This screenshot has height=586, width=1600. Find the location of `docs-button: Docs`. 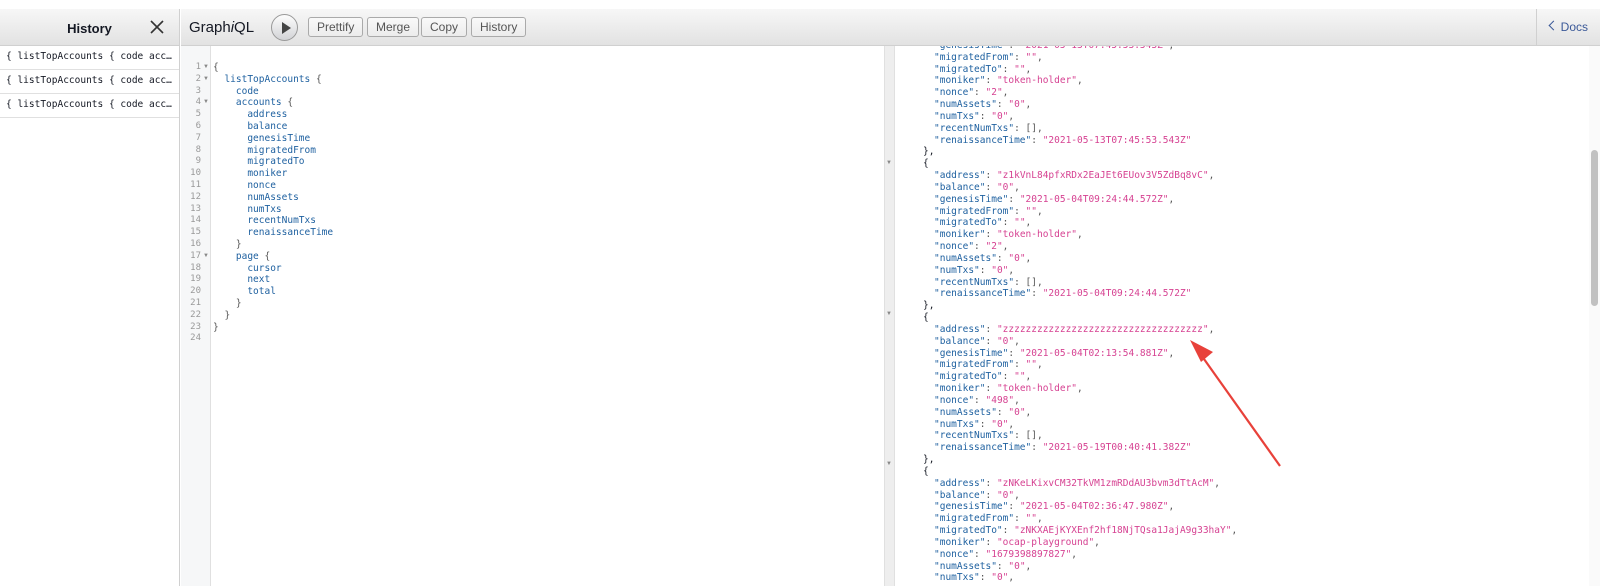

docs-button: Docs is located at coordinates (1568, 27).